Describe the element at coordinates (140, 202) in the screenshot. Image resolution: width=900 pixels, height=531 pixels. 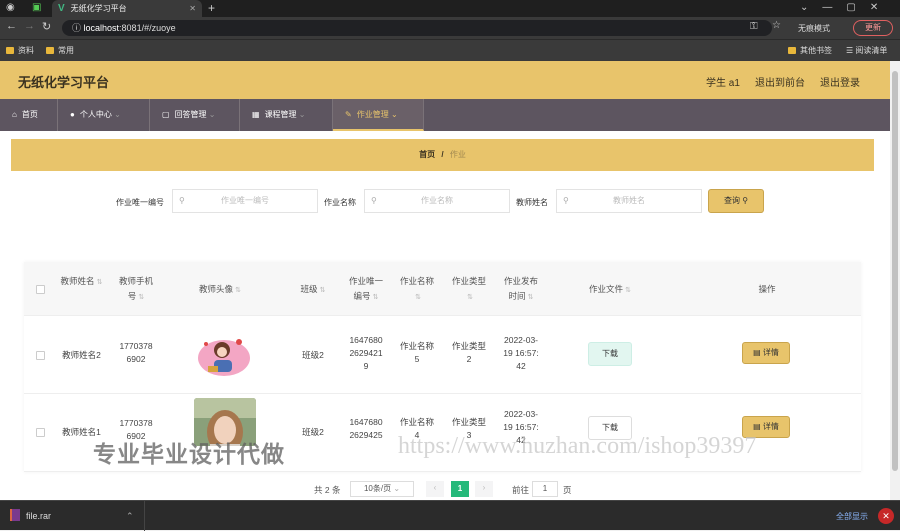
I see `homework-id-label: 作业唯一编号` at that location.